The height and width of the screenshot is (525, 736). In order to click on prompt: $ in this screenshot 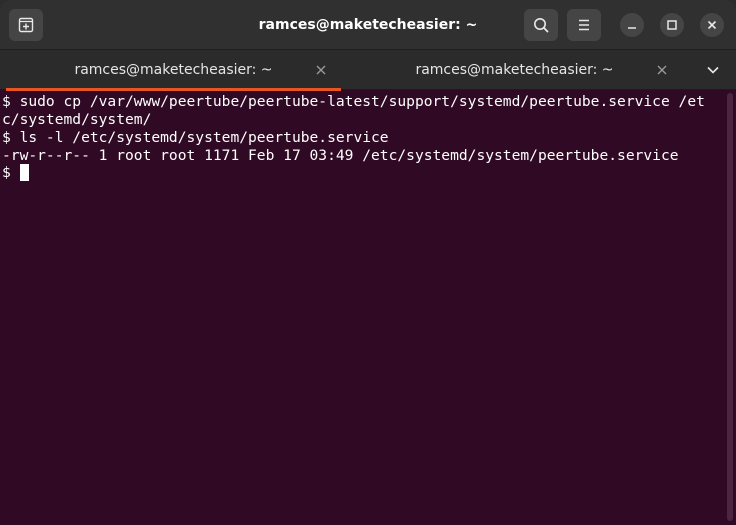, I will do `click(11, 172)`.